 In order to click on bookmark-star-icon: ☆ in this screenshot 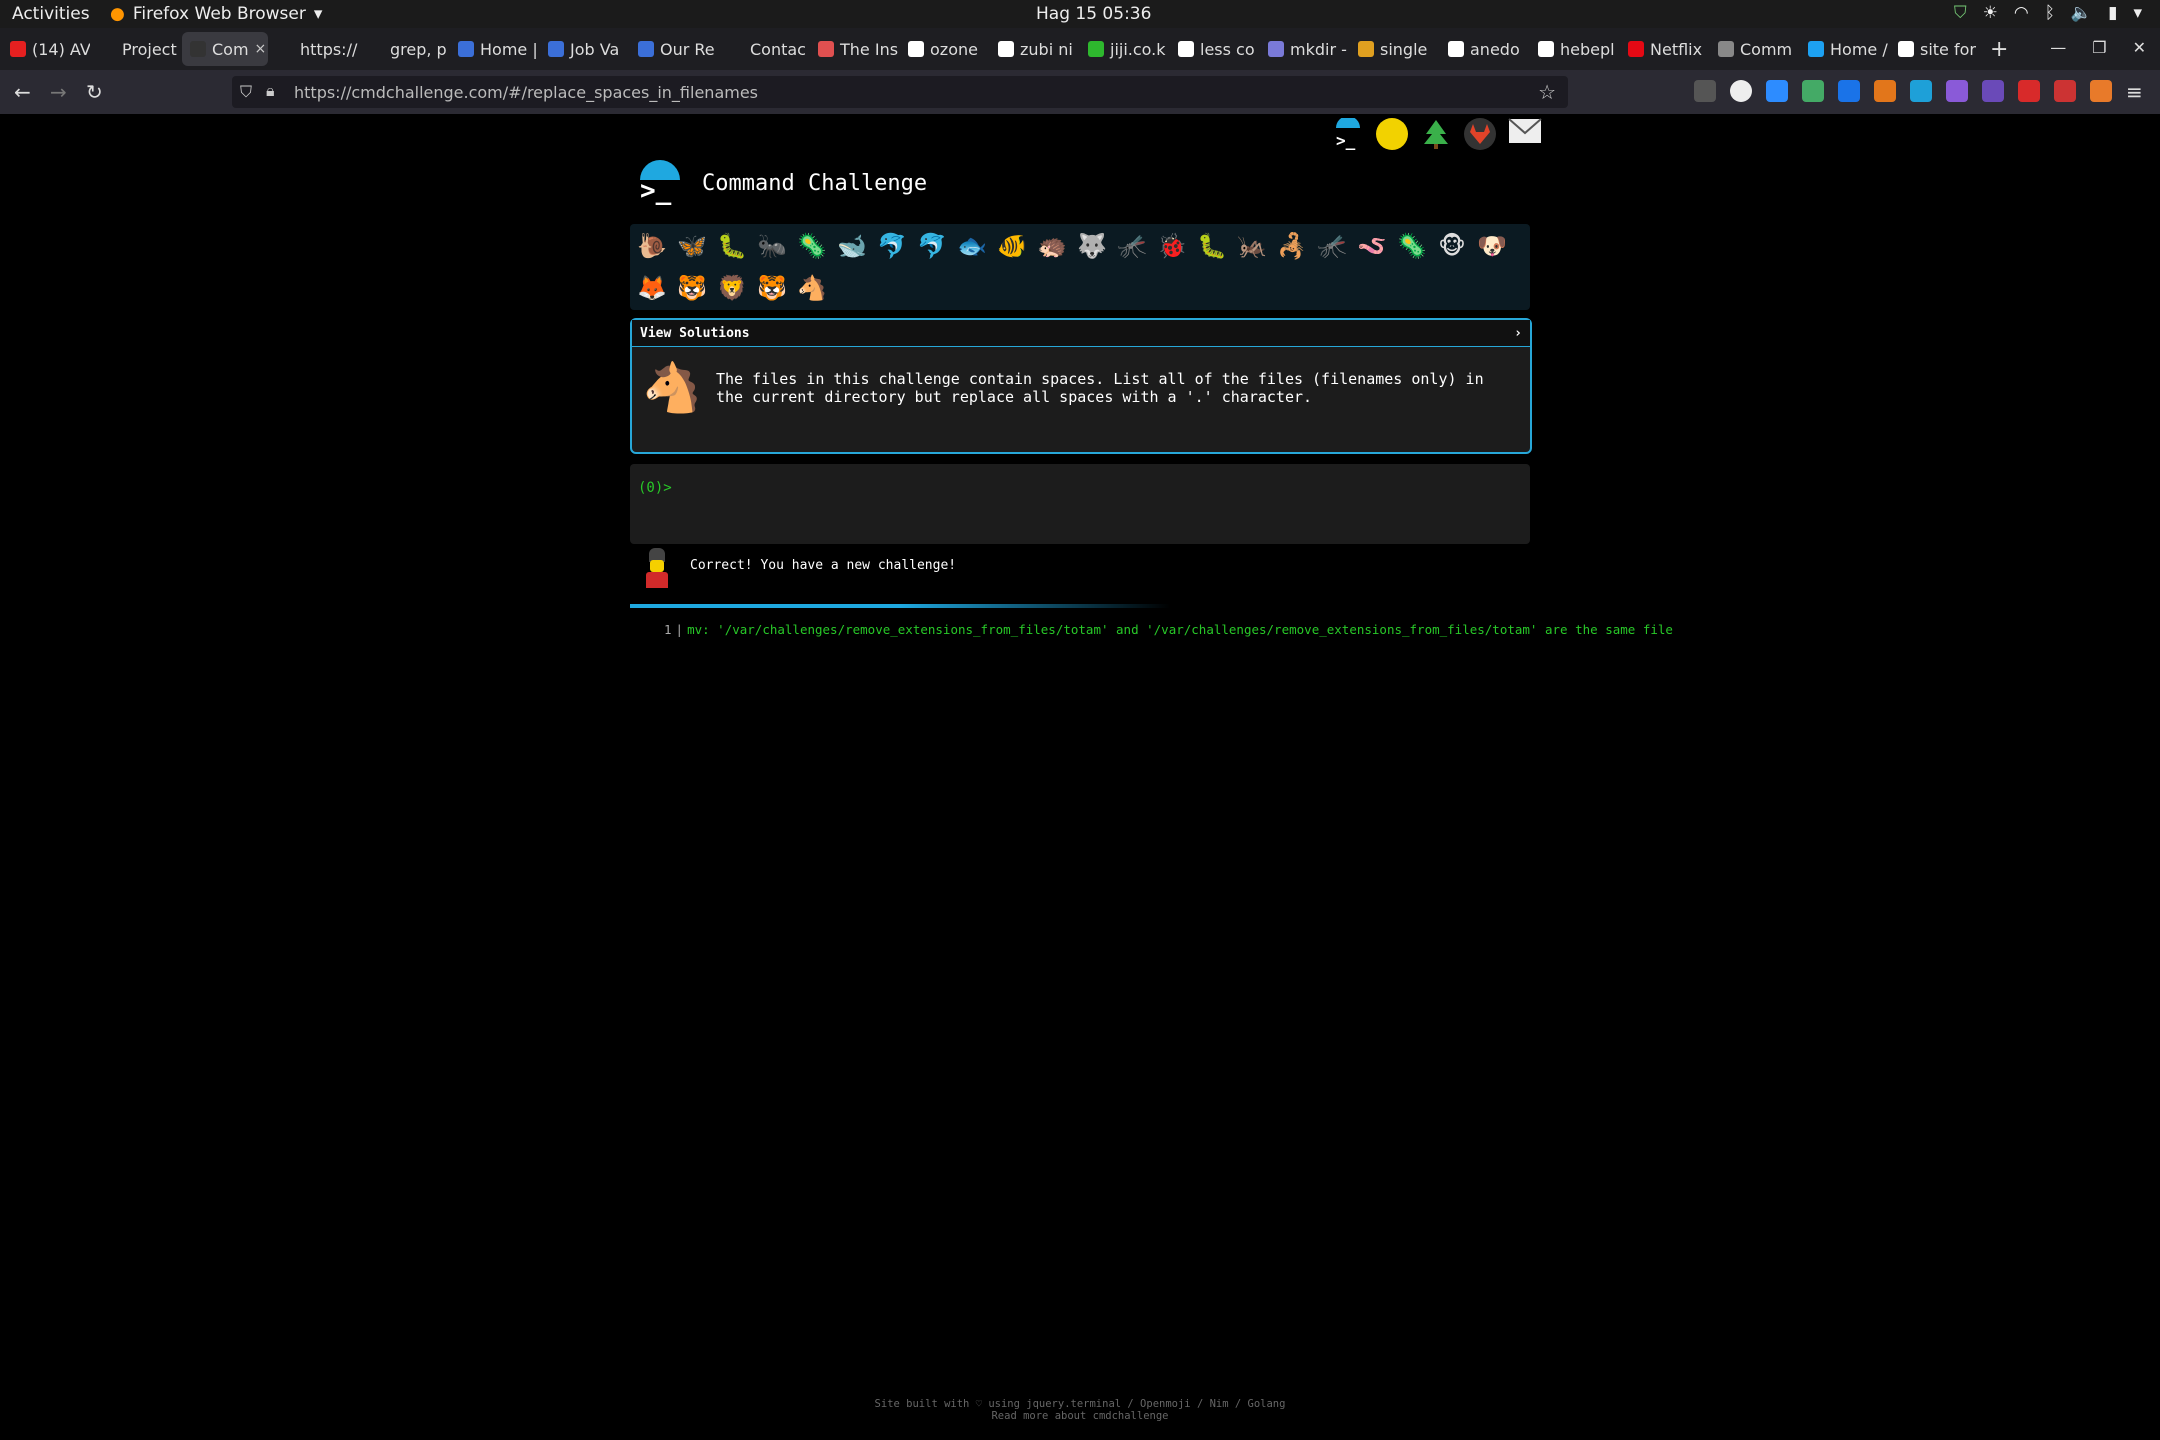, I will do `click(1547, 92)`.